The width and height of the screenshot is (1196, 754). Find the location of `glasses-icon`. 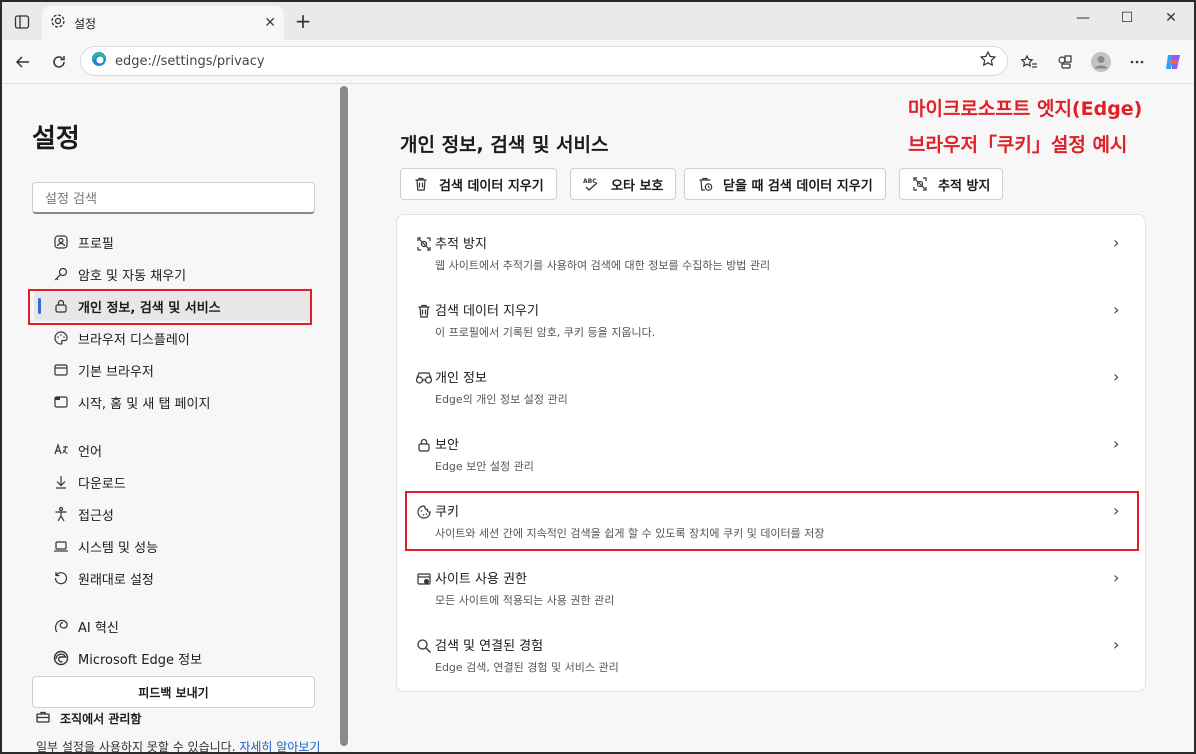

glasses-icon is located at coordinates (424, 378).